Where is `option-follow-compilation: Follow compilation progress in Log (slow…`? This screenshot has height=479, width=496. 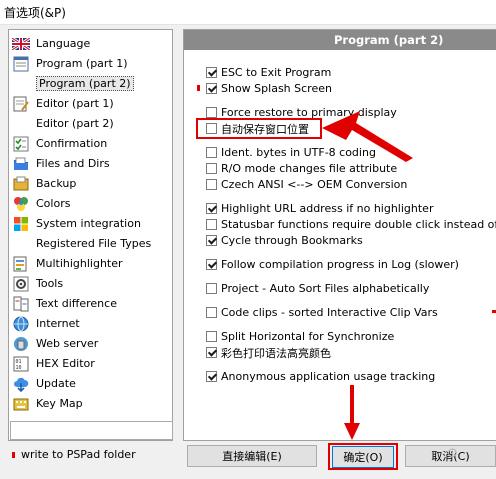 option-follow-compilation: Follow compilation progress in Log (slow… is located at coordinates (332, 264).